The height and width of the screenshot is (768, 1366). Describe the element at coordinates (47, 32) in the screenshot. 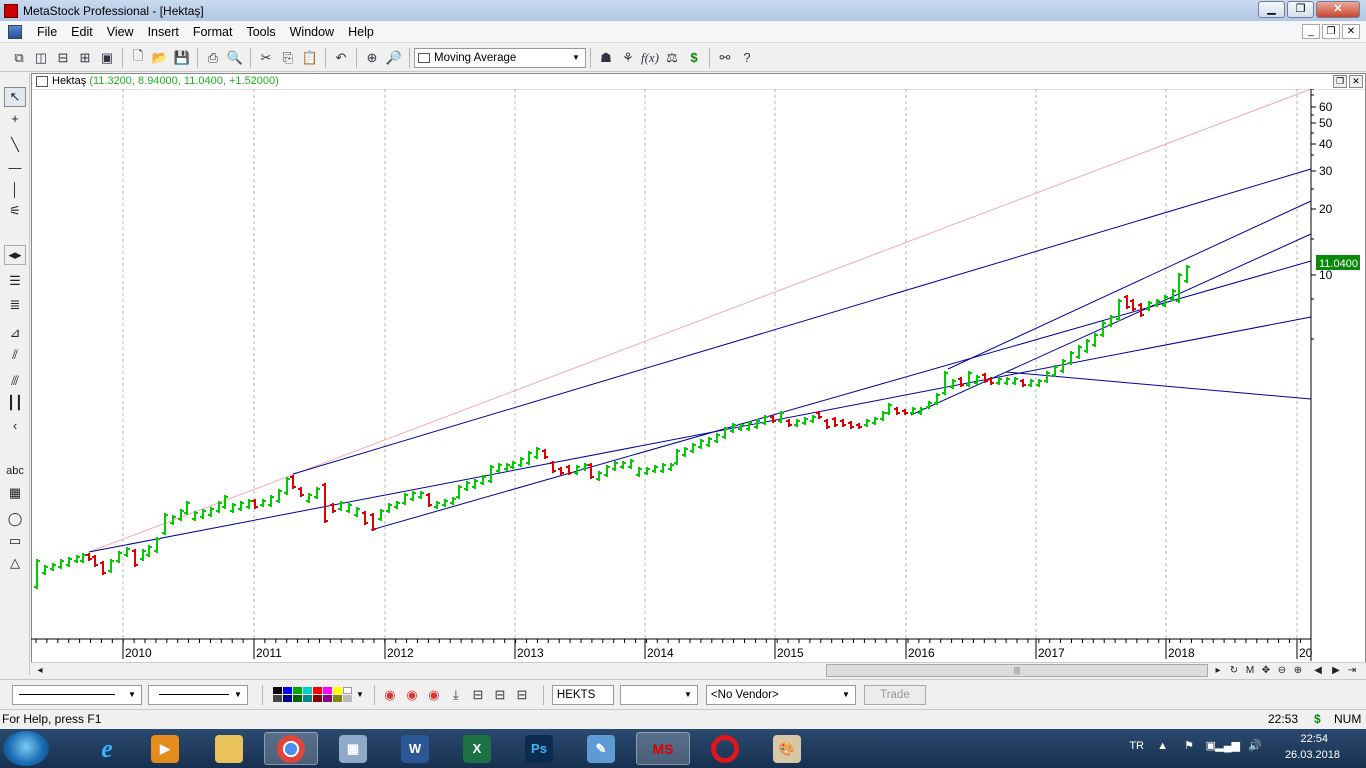

I see `menu-file: File` at that location.